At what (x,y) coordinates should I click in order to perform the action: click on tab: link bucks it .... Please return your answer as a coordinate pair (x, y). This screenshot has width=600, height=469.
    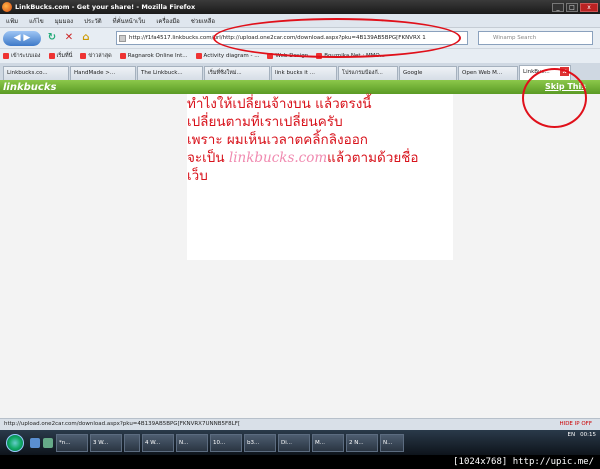
    Looking at the image, I should click on (304, 73).